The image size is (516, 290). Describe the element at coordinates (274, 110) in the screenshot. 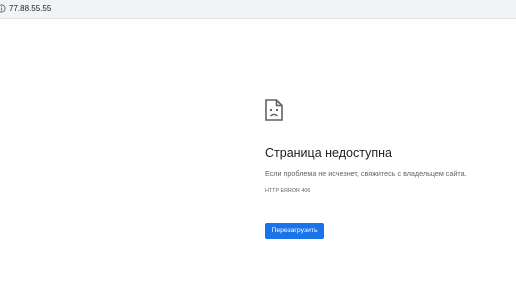

I see `sad-page-icon` at that location.